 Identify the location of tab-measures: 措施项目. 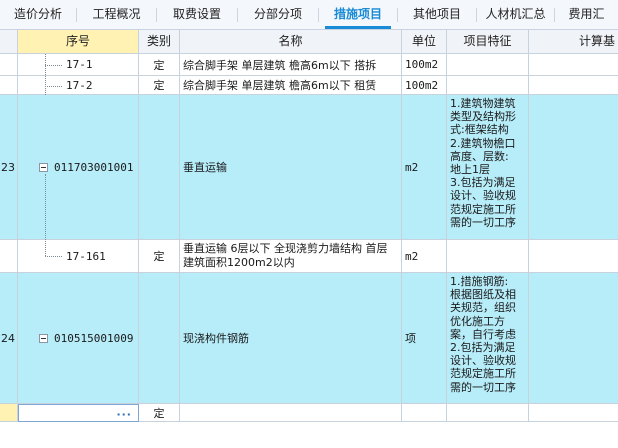
(358, 14).